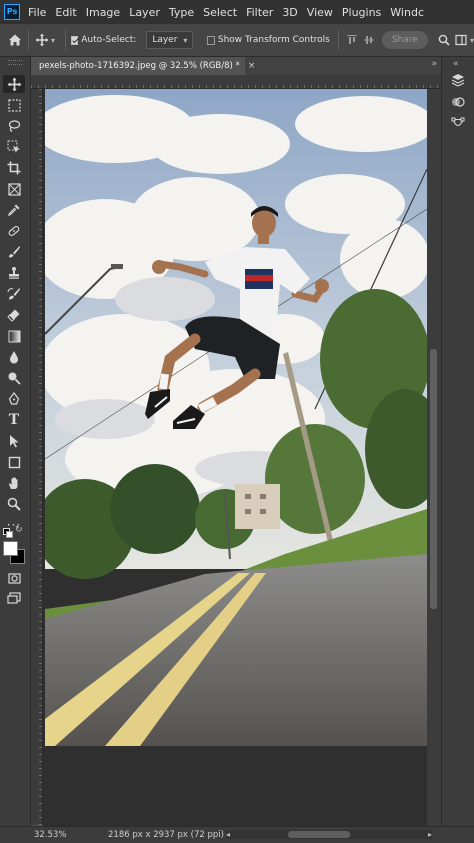 This screenshot has height=843, width=474. What do you see at coordinates (430, 834) in the screenshot?
I see `scroll-right-icon: ▸` at bounding box center [430, 834].